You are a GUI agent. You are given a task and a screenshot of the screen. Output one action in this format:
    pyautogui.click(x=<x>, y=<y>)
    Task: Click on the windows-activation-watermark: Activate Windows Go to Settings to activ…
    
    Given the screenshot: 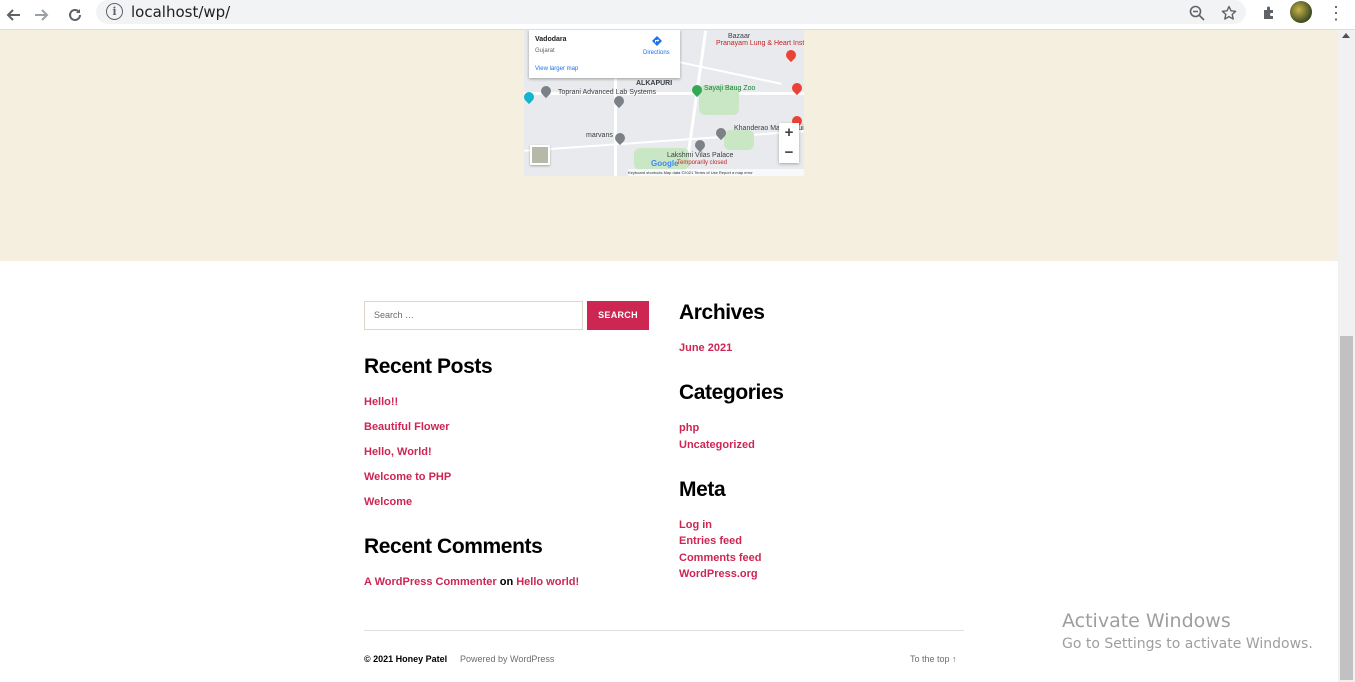 What is the action you would take?
    pyautogui.click(x=1187, y=631)
    